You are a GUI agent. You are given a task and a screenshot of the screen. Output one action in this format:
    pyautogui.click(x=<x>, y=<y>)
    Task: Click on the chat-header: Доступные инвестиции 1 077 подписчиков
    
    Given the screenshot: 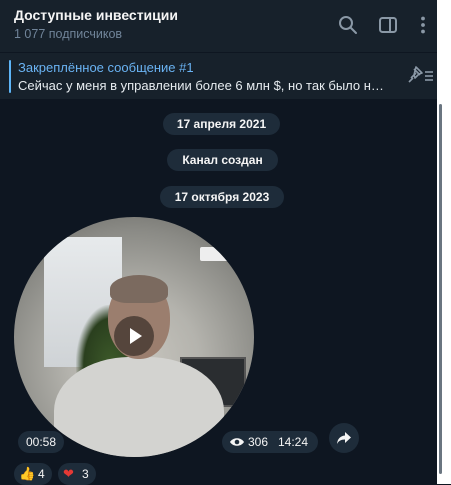 What is the action you would take?
    pyautogui.click(x=218, y=26)
    